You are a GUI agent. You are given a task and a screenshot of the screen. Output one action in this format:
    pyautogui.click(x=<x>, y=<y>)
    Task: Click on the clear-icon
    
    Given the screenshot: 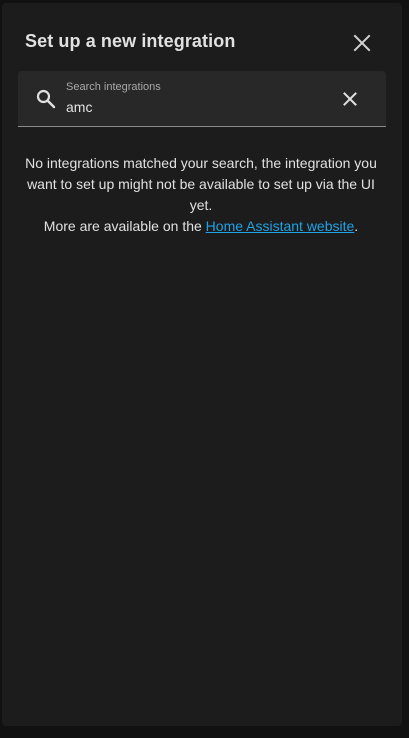 What is the action you would take?
    pyautogui.click(x=350, y=99)
    